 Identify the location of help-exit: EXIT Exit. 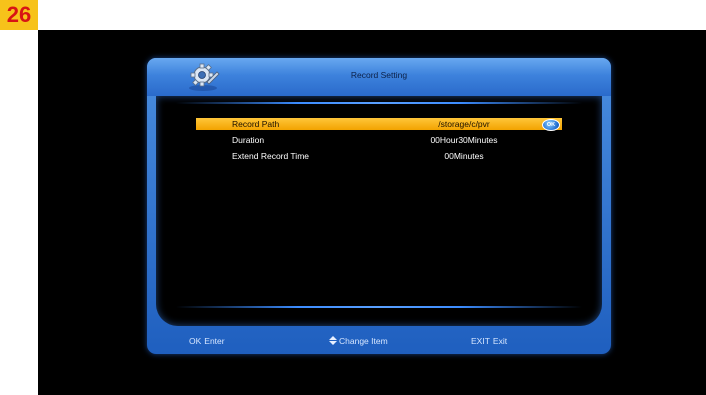
(489, 341).